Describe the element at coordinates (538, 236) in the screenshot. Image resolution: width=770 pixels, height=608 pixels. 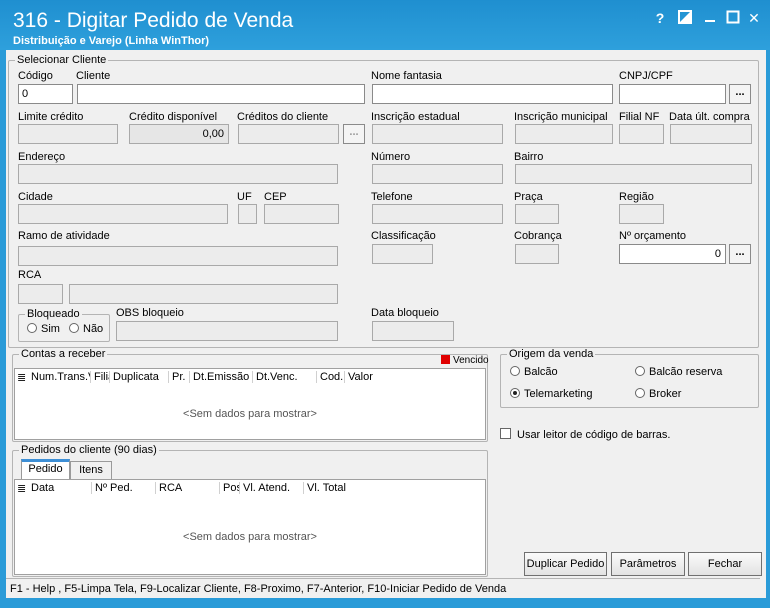
I see `cobranca-label: Cobrança` at that location.